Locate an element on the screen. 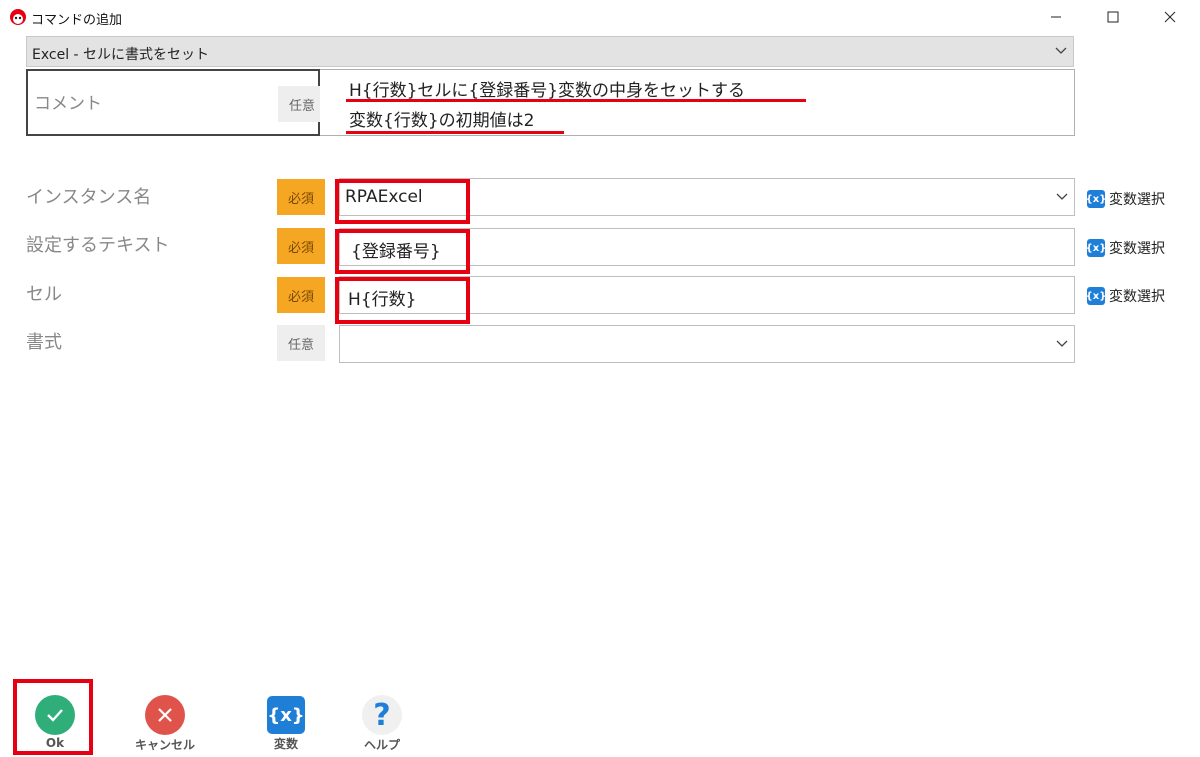  minimize-button is located at coordinates (1056, 17).